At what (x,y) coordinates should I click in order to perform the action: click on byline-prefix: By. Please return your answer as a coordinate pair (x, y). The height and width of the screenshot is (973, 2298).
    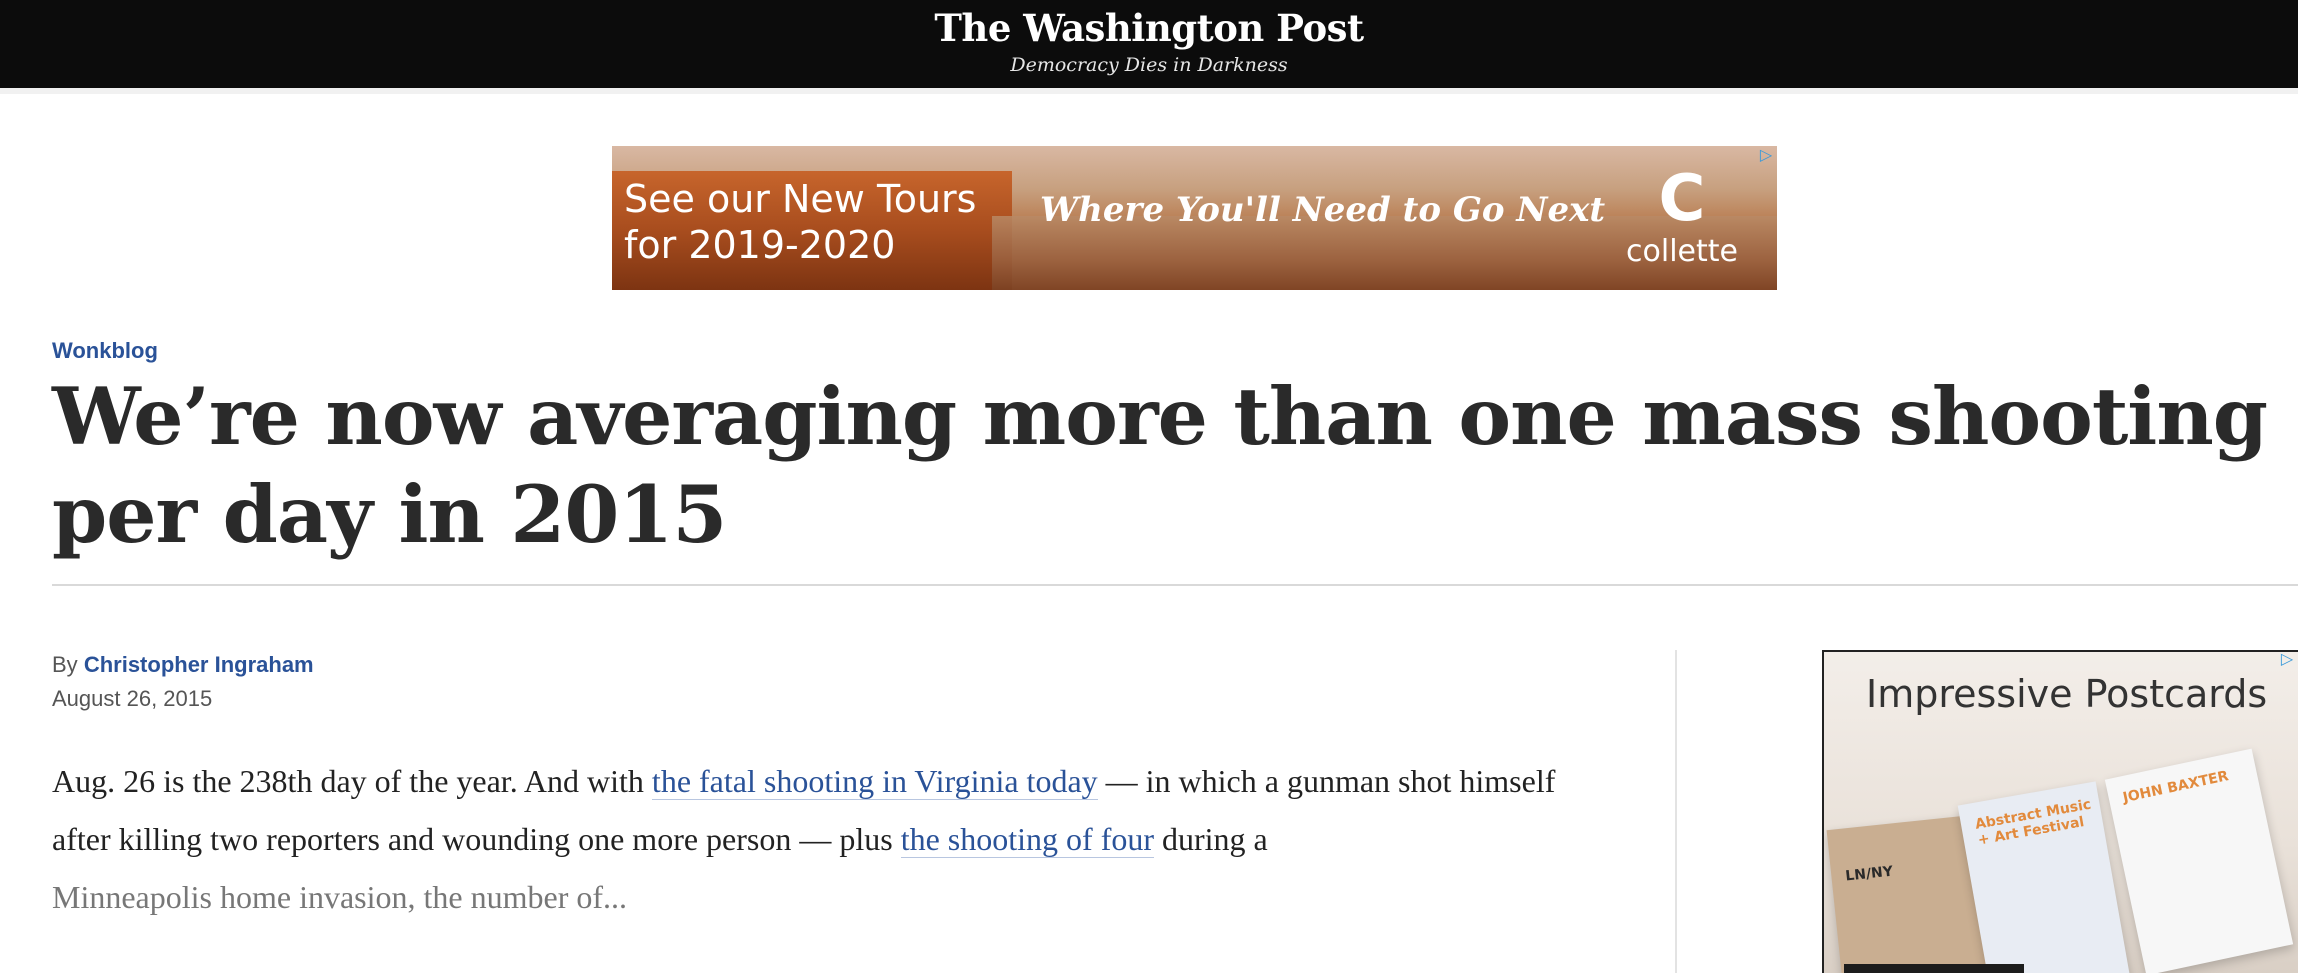
    Looking at the image, I should click on (65, 664).